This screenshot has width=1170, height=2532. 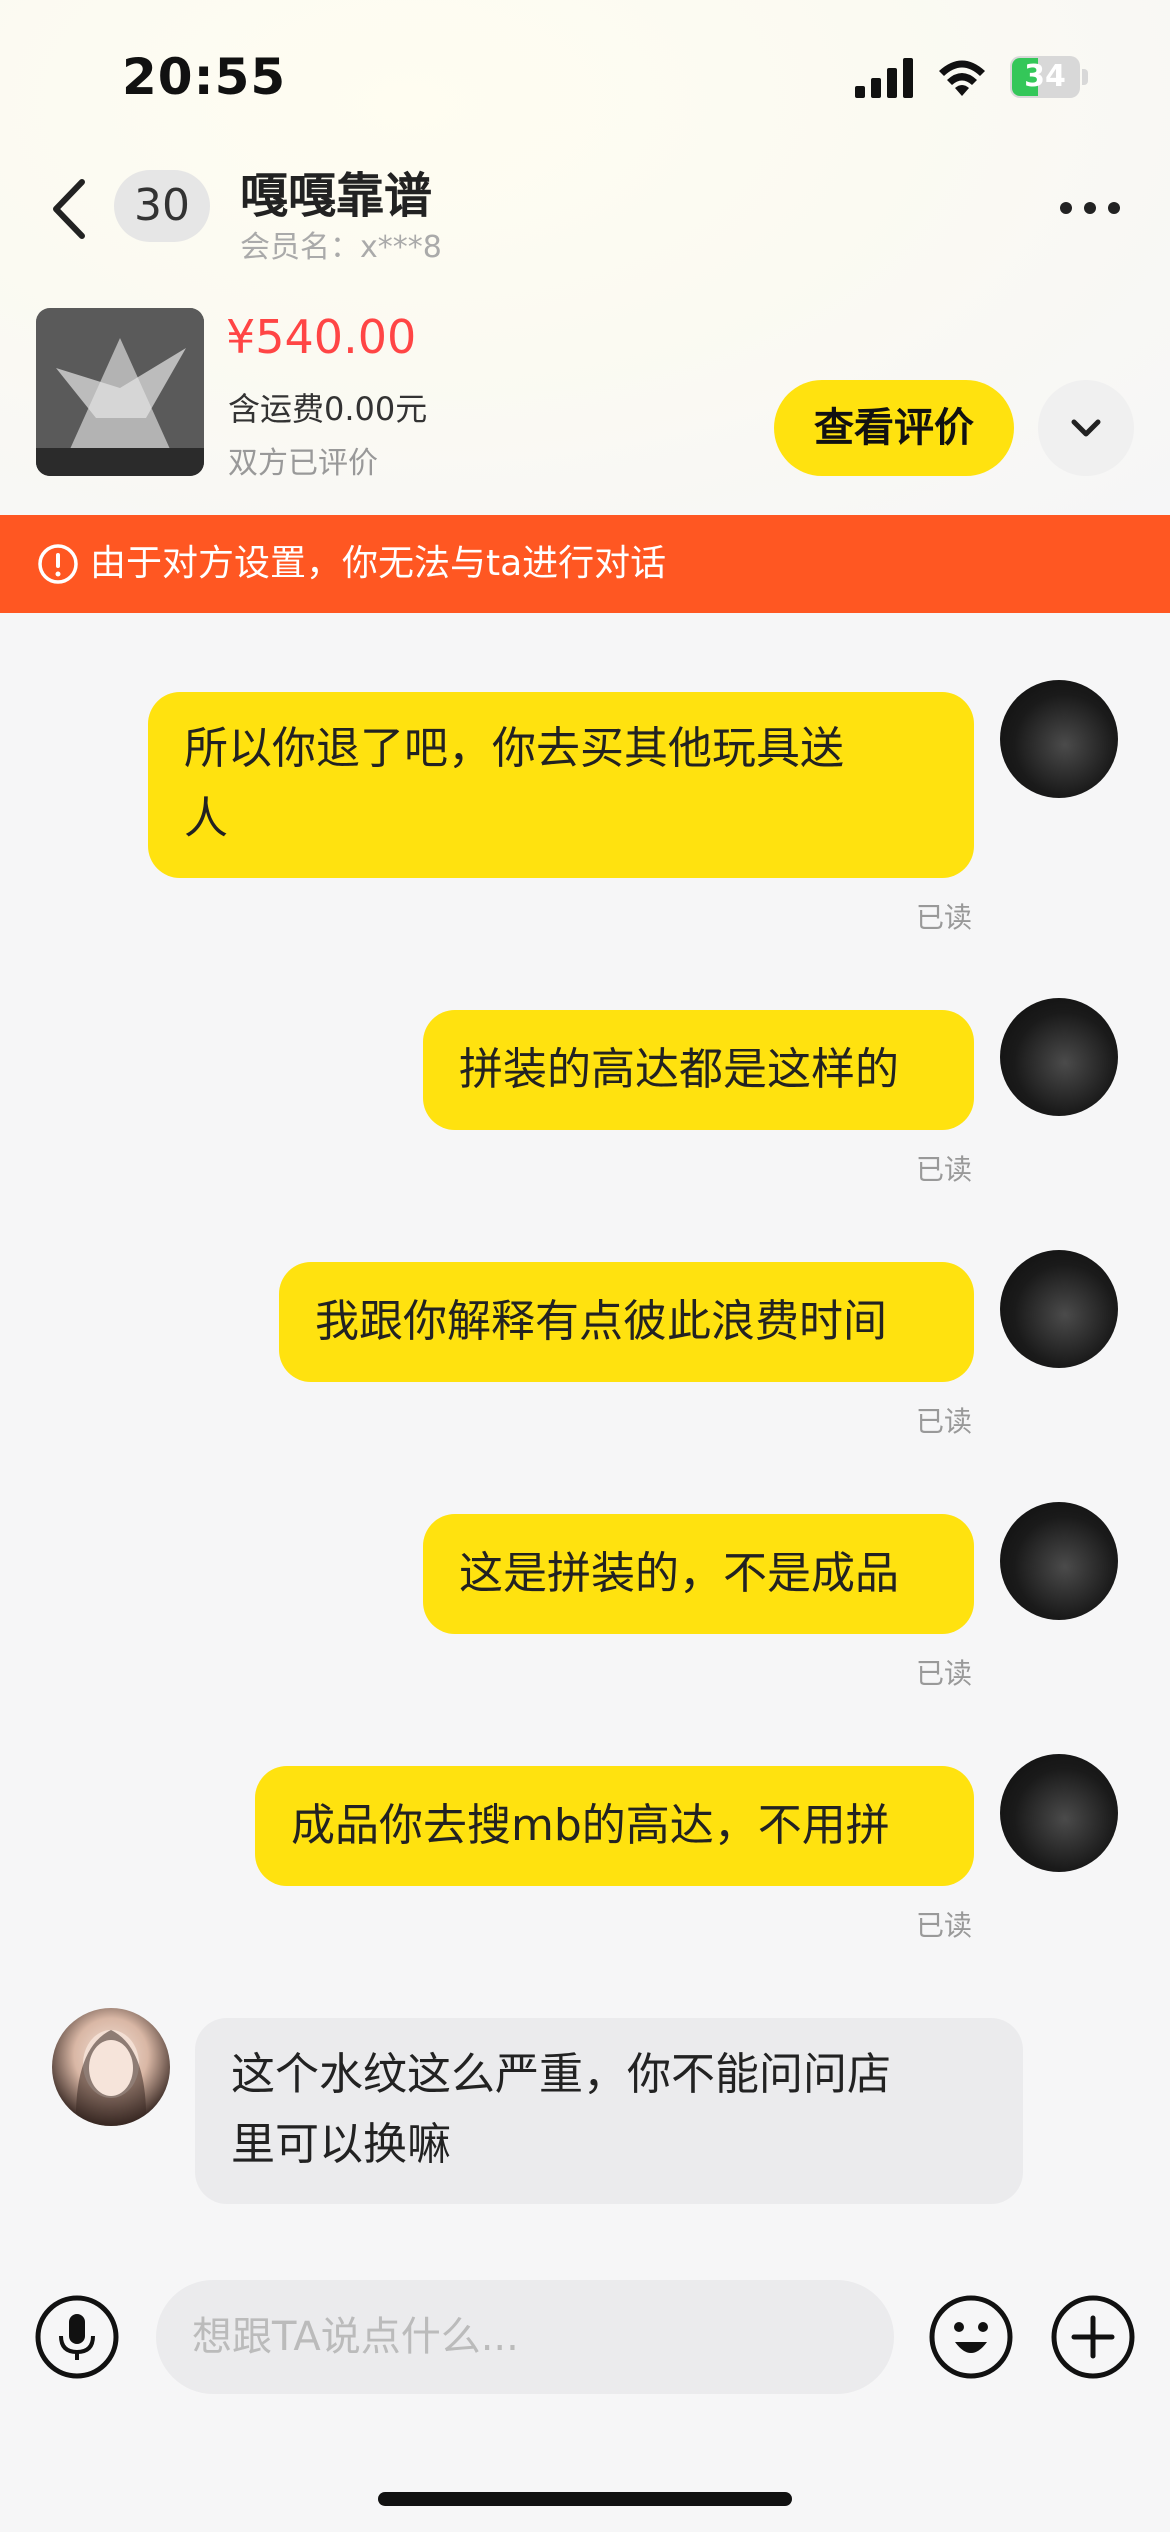 I want to click on message-text: 这个水纹这么严重，你不能问问店, so click(x=561, y=2074).